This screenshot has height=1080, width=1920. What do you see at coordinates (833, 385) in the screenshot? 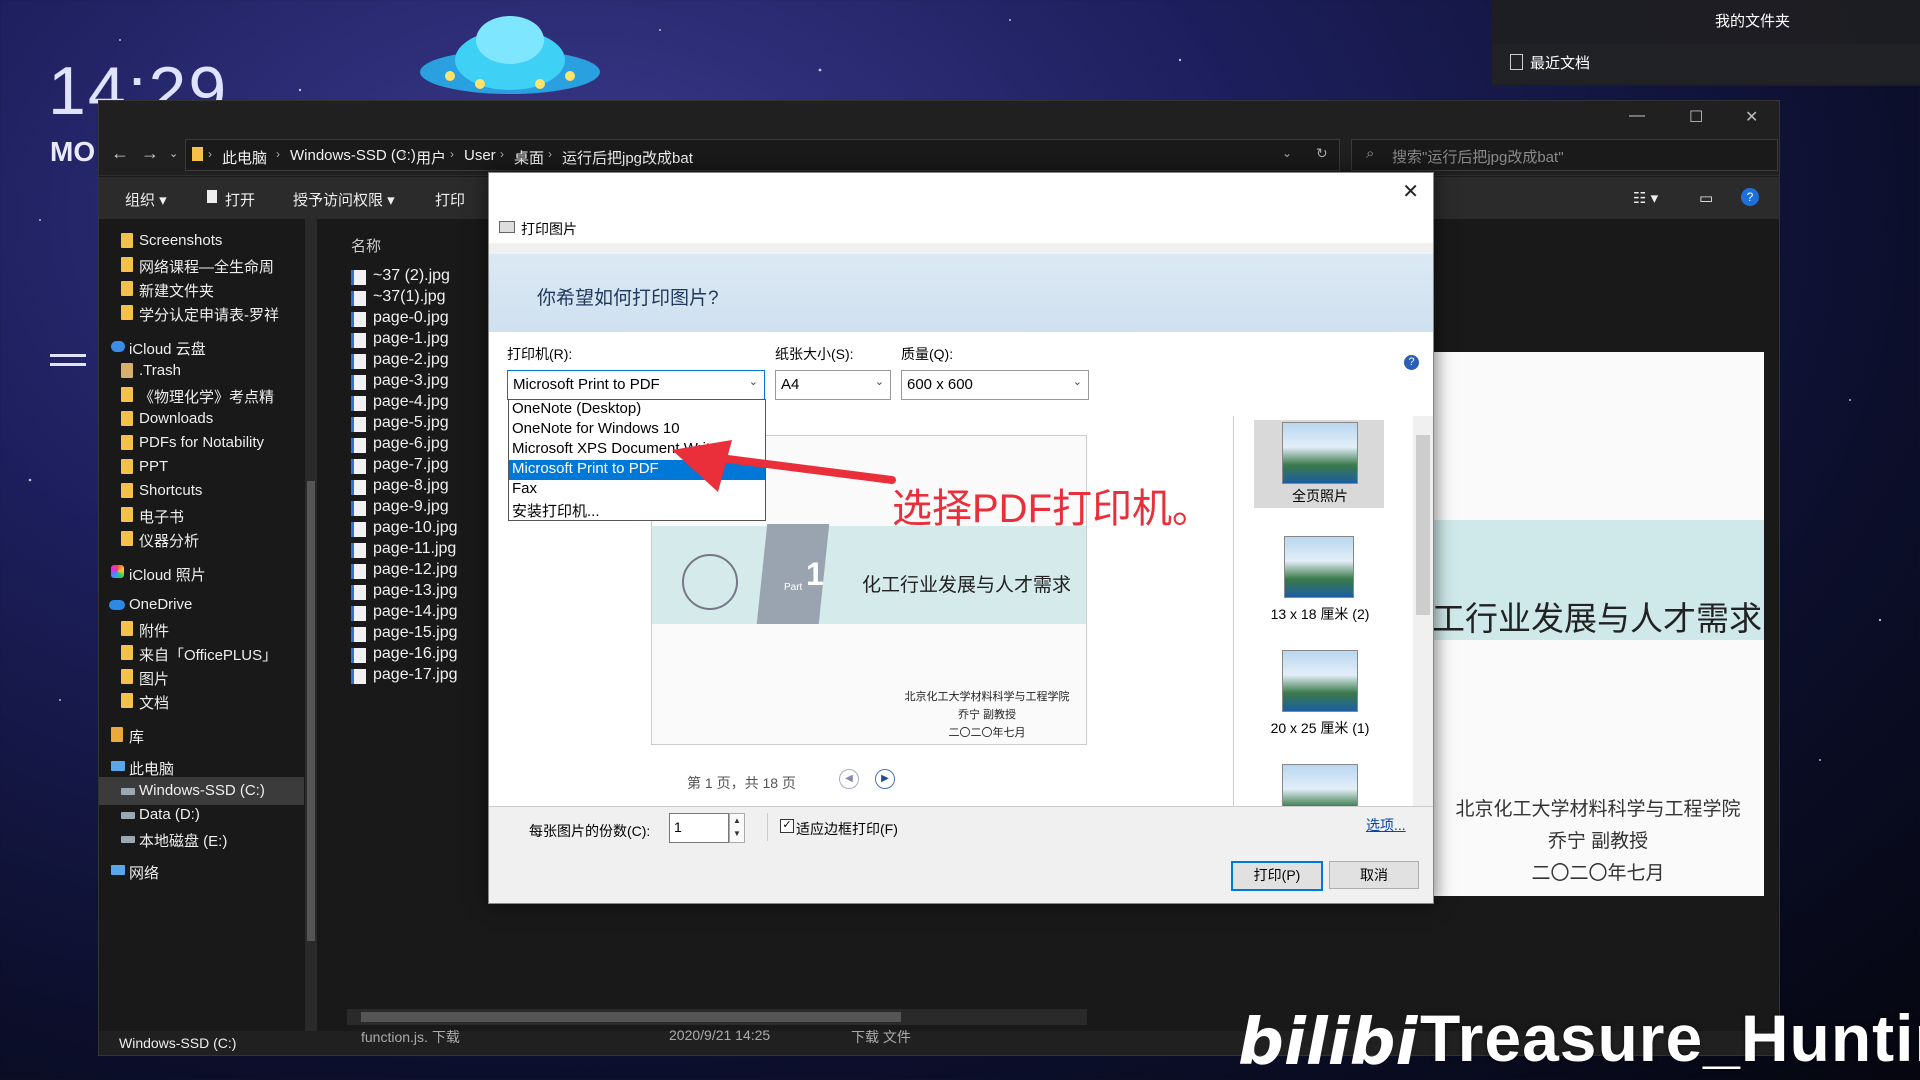
I see `paper-size-select: A4 ⌄` at bounding box center [833, 385].